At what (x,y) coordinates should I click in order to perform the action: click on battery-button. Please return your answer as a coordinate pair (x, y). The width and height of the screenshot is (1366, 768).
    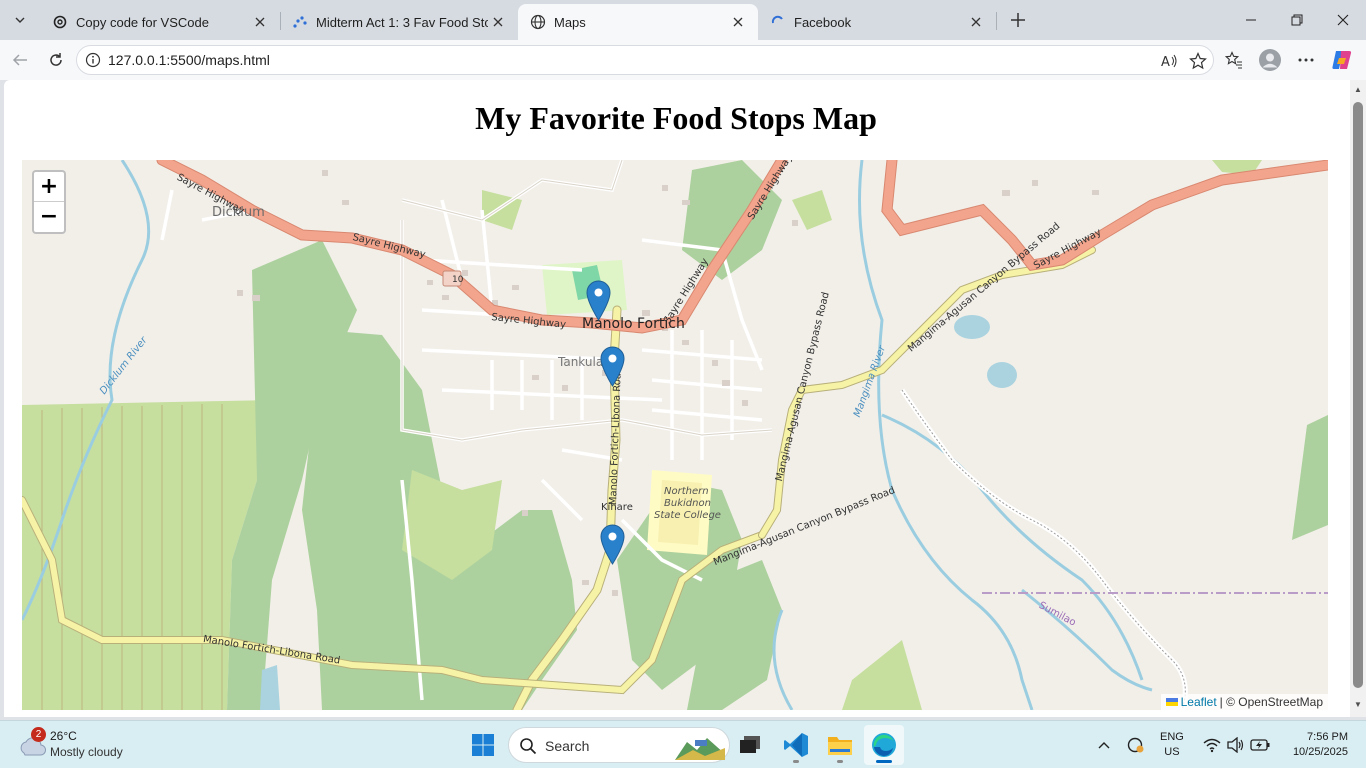
    Looking at the image, I should click on (1260, 745).